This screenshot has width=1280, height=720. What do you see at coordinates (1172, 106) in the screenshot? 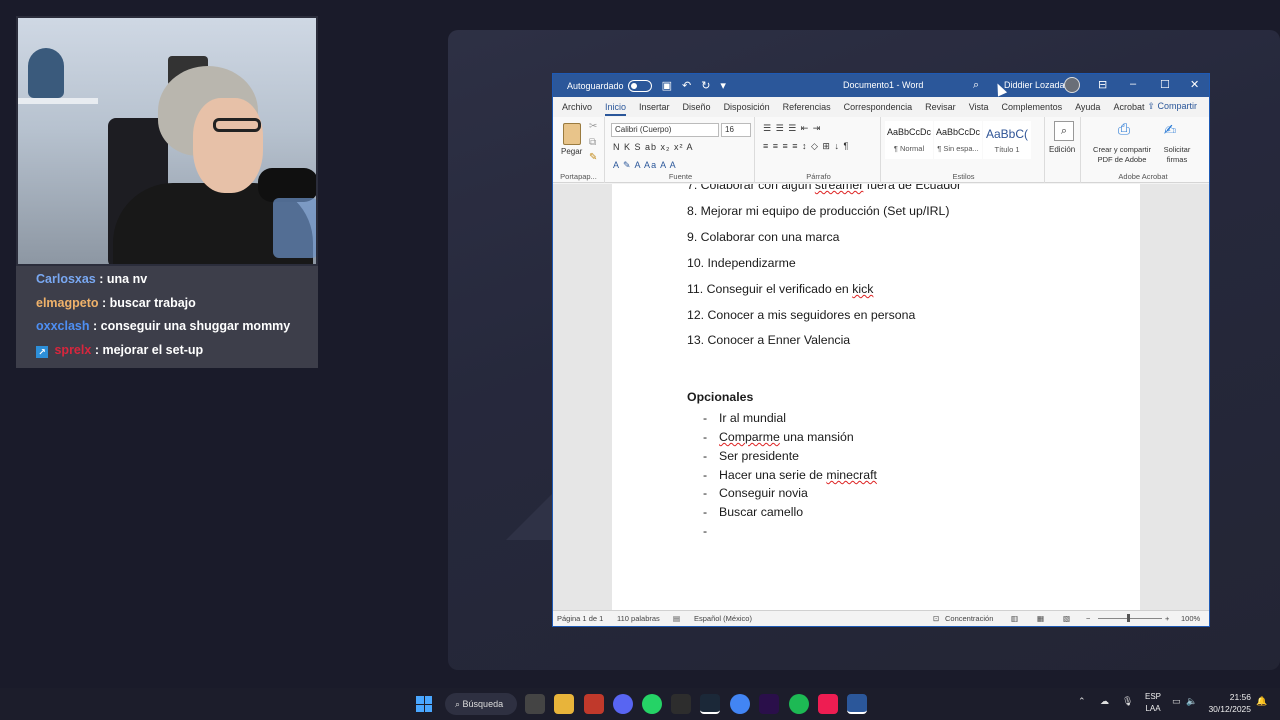
I see `share-button: ⇪ Compartir` at bounding box center [1172, 106].